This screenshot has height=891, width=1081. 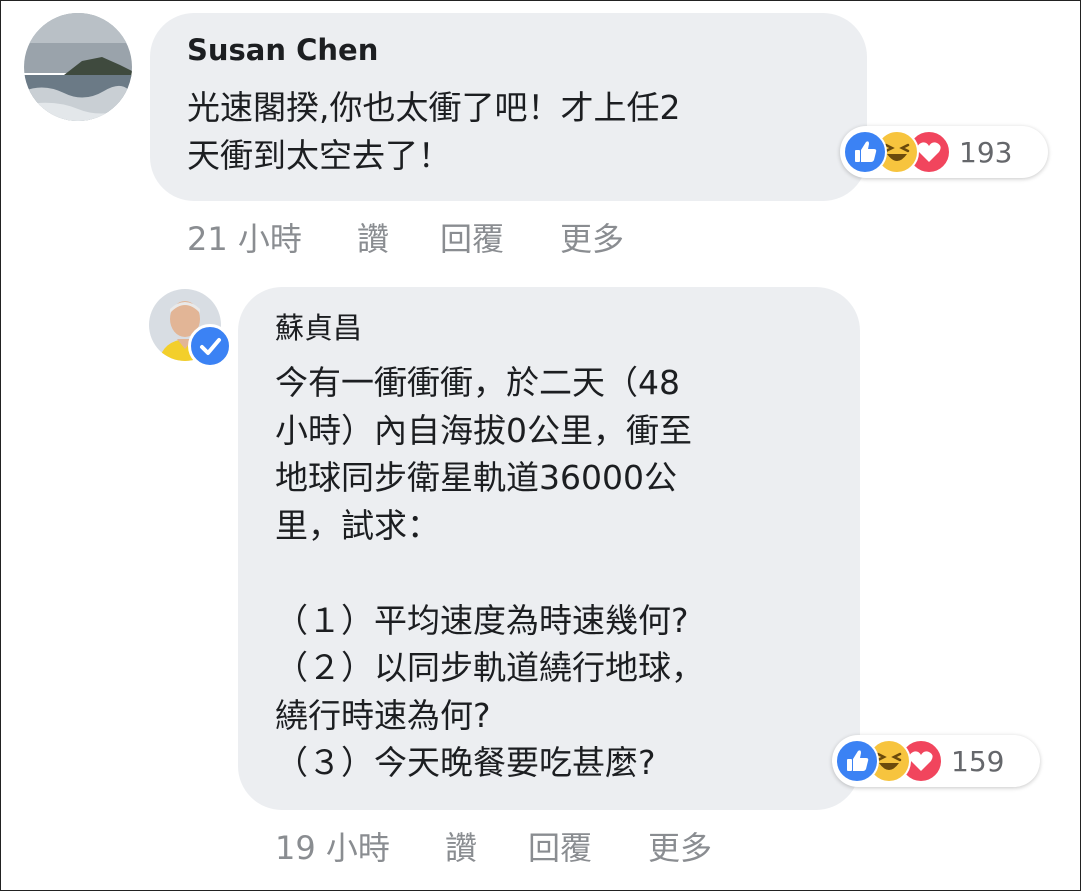 What do you see at coordinates (986, 152) in the screenshot?
I see `reaction-count: 193` at bounding box center [986, 152].